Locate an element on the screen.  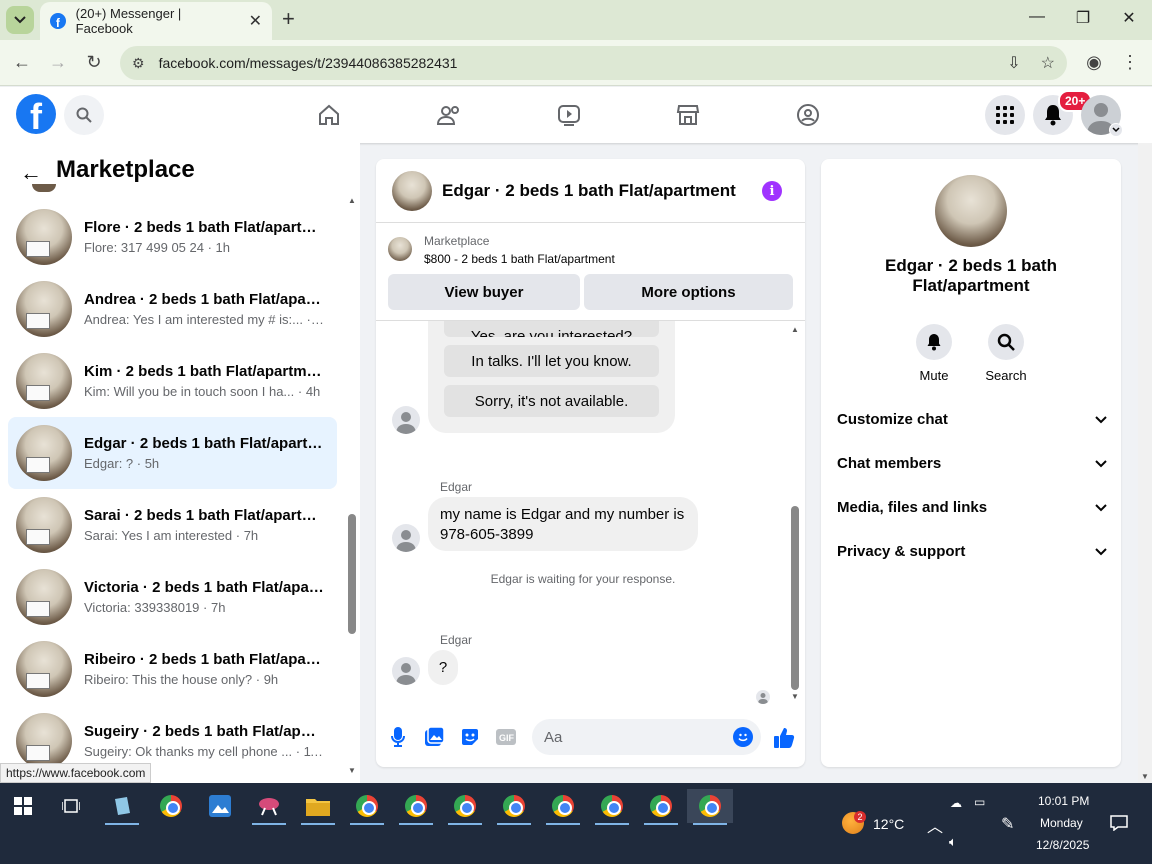
clock-day: Monday is located at coordinates (1061, 823).